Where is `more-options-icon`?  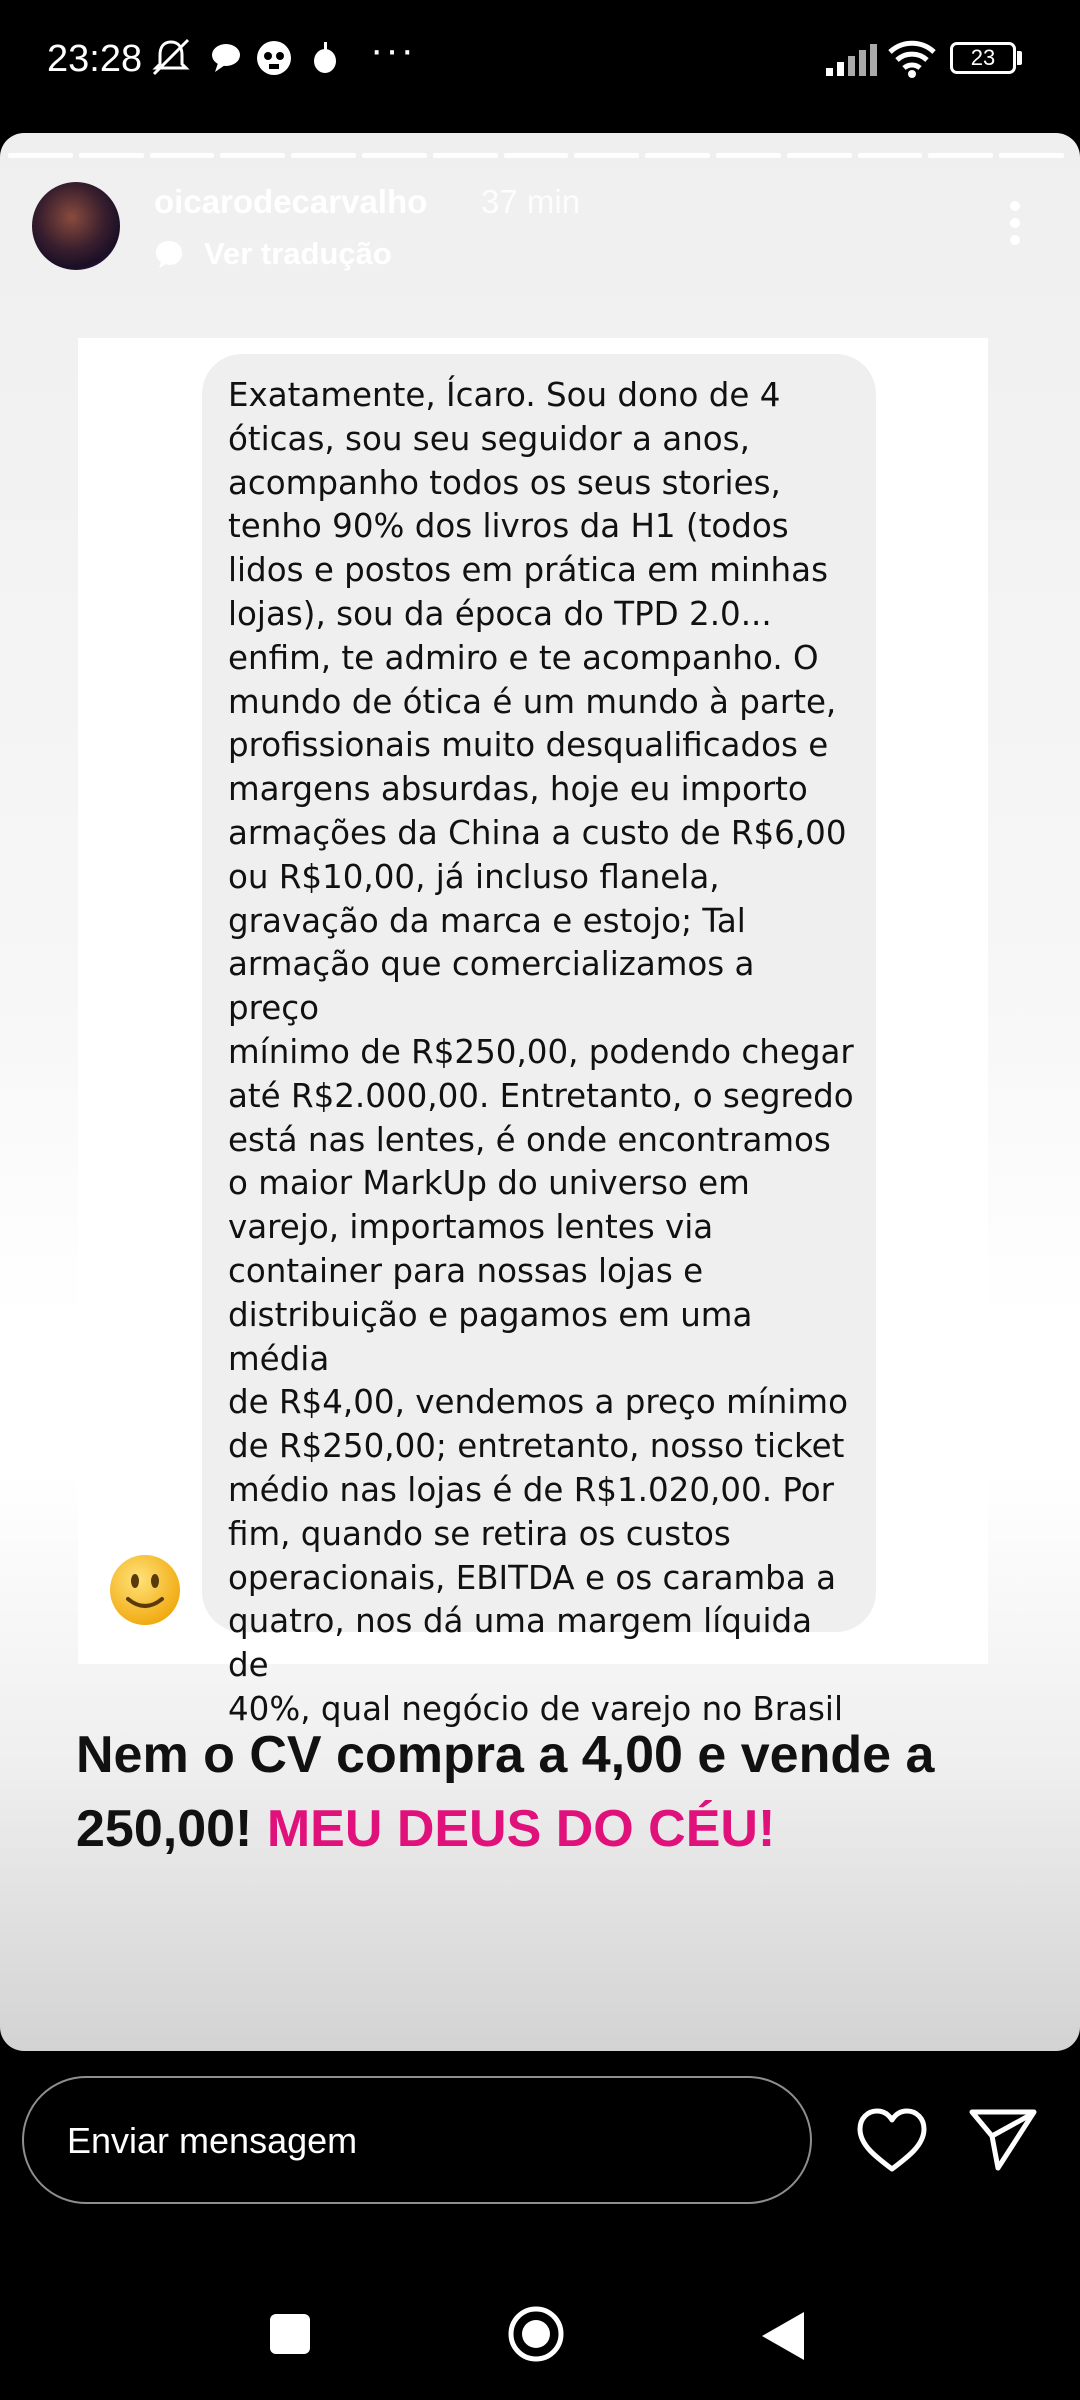 more-options-icon is located at coordinates (1015, 223).